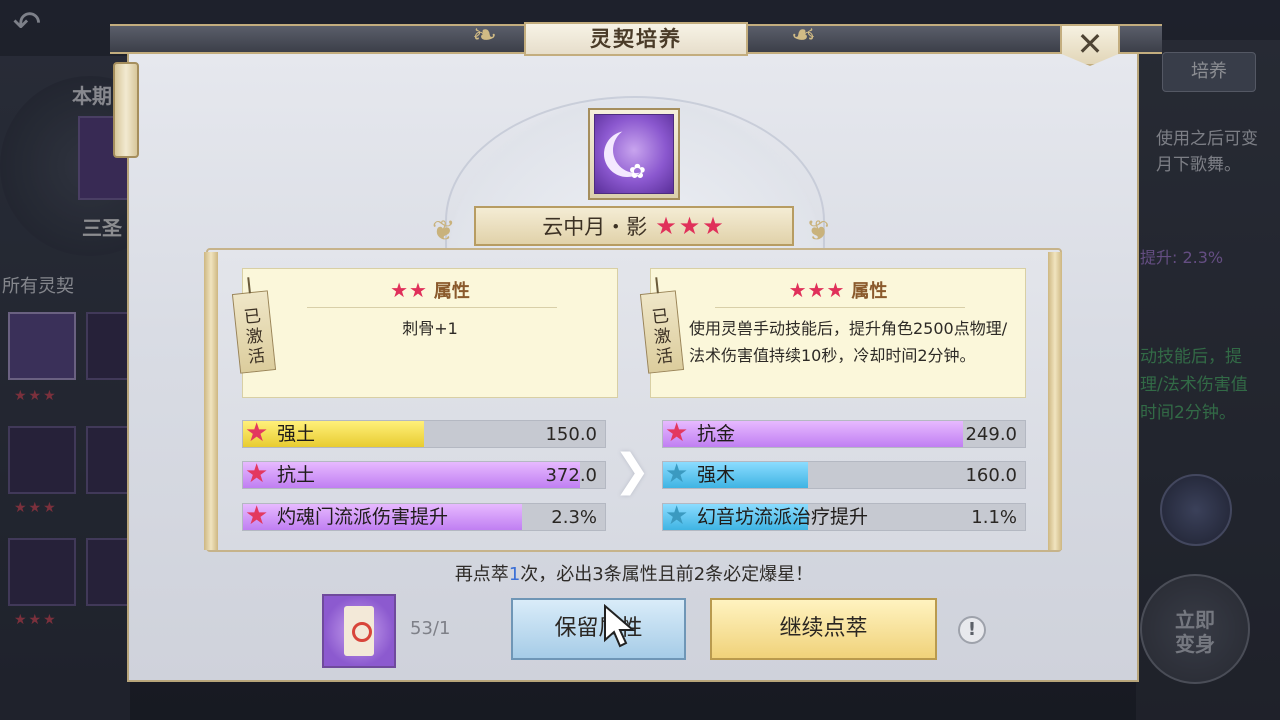  What do you see at coordinates (27, 24) in the screenshot?
I see `back-arrow-icon: ↶` at bounding box center [27, 24].